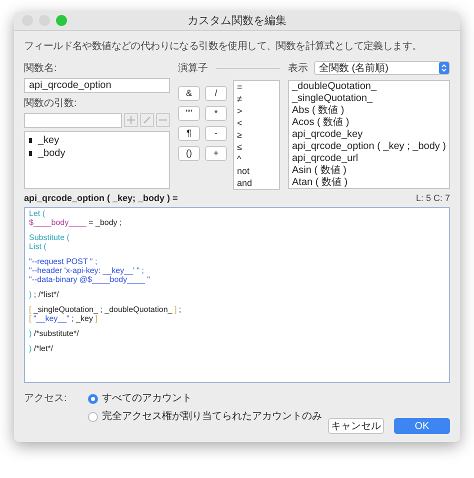  I want to click on code-line: List (, so click(38, 246).